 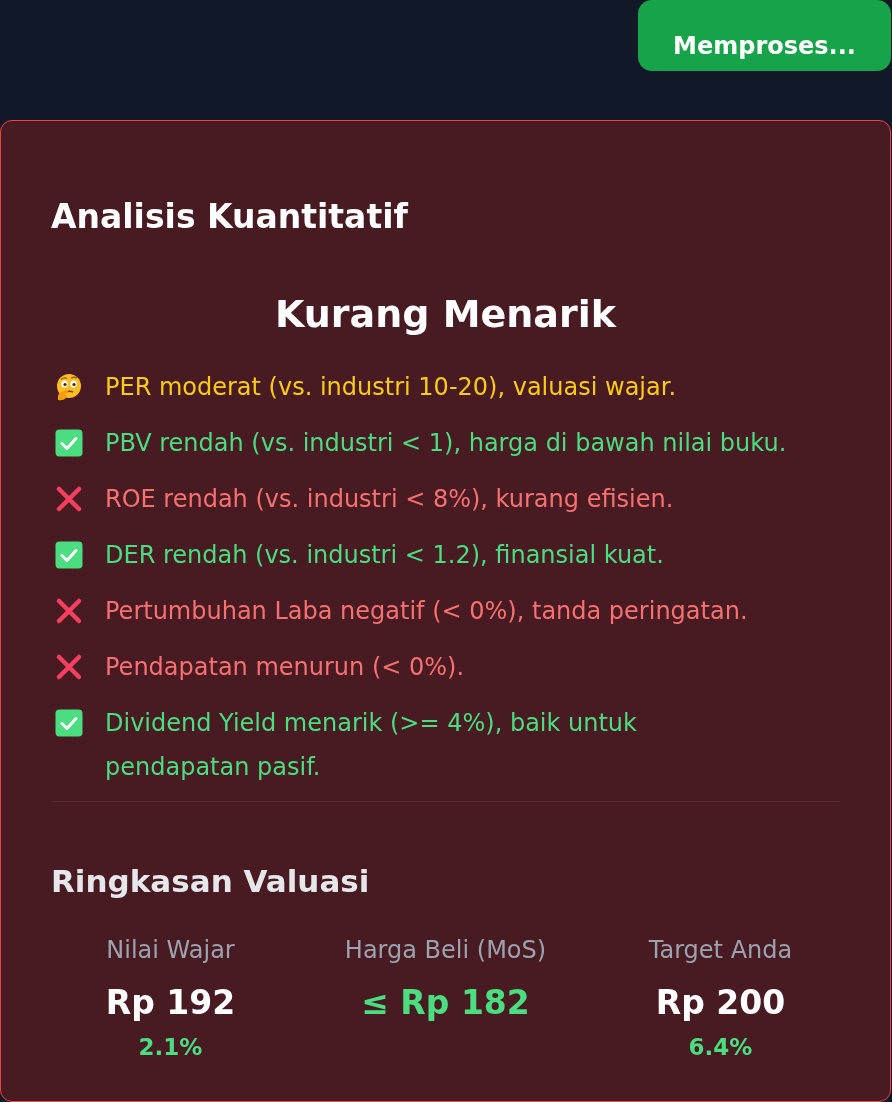 What do you see at coordinates (390, 387) in the screenshot?
I see `criteria-text: PER moderat (vs. industri 10-20), valuasi wajar.` at bounding box center [390, 387].